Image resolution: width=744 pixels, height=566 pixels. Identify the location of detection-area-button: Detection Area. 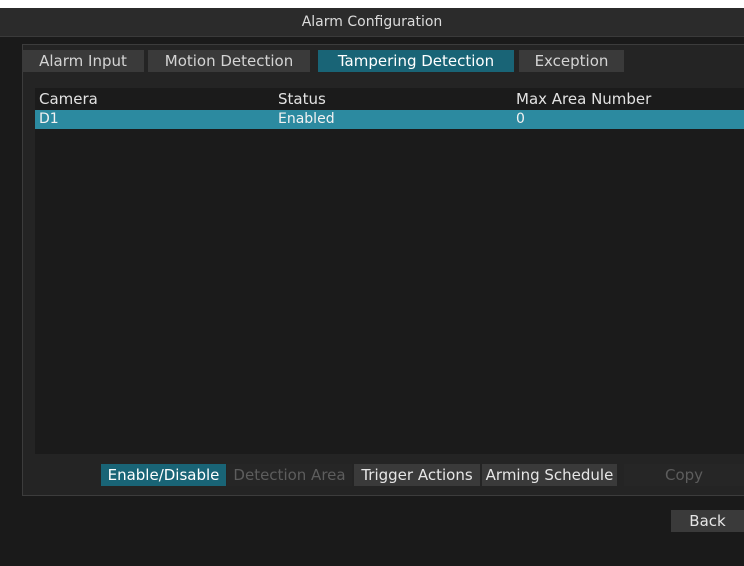
(289, 475).